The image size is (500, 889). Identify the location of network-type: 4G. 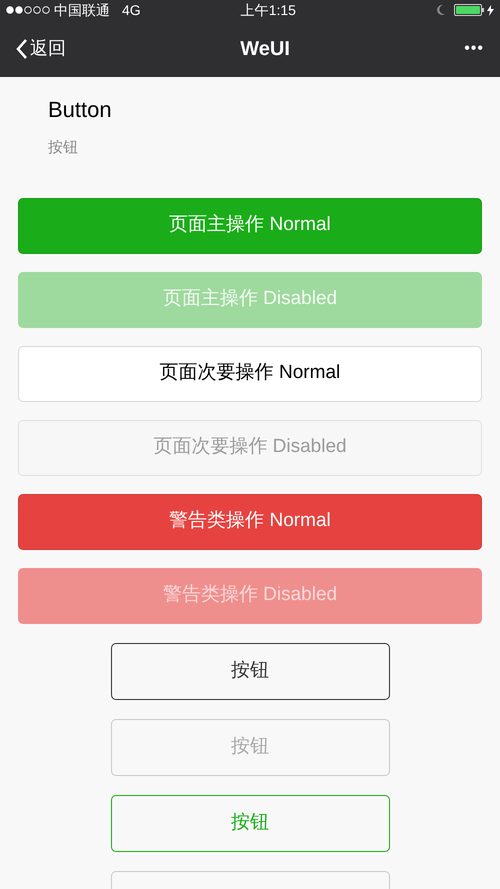
(131, 10).